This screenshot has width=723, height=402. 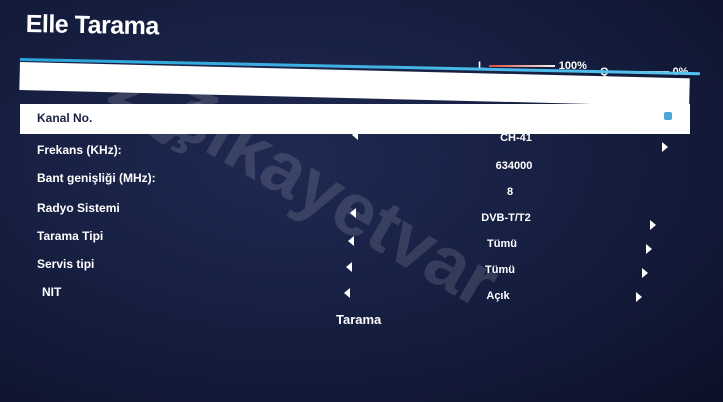 What do you see at coordinates (361, 214) in the screenshot?
I see `row-radio-system: Radyo Sistemi DVB-T/T2` at bounding box center [361, 214].